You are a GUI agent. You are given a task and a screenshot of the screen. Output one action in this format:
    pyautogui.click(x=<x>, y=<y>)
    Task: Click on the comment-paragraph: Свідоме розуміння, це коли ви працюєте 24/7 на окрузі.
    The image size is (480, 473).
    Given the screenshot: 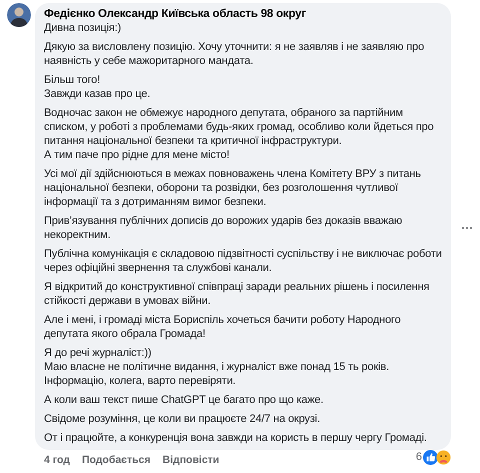 What is the action you would take?
    pyautogui.click(x=182, y=419)
    